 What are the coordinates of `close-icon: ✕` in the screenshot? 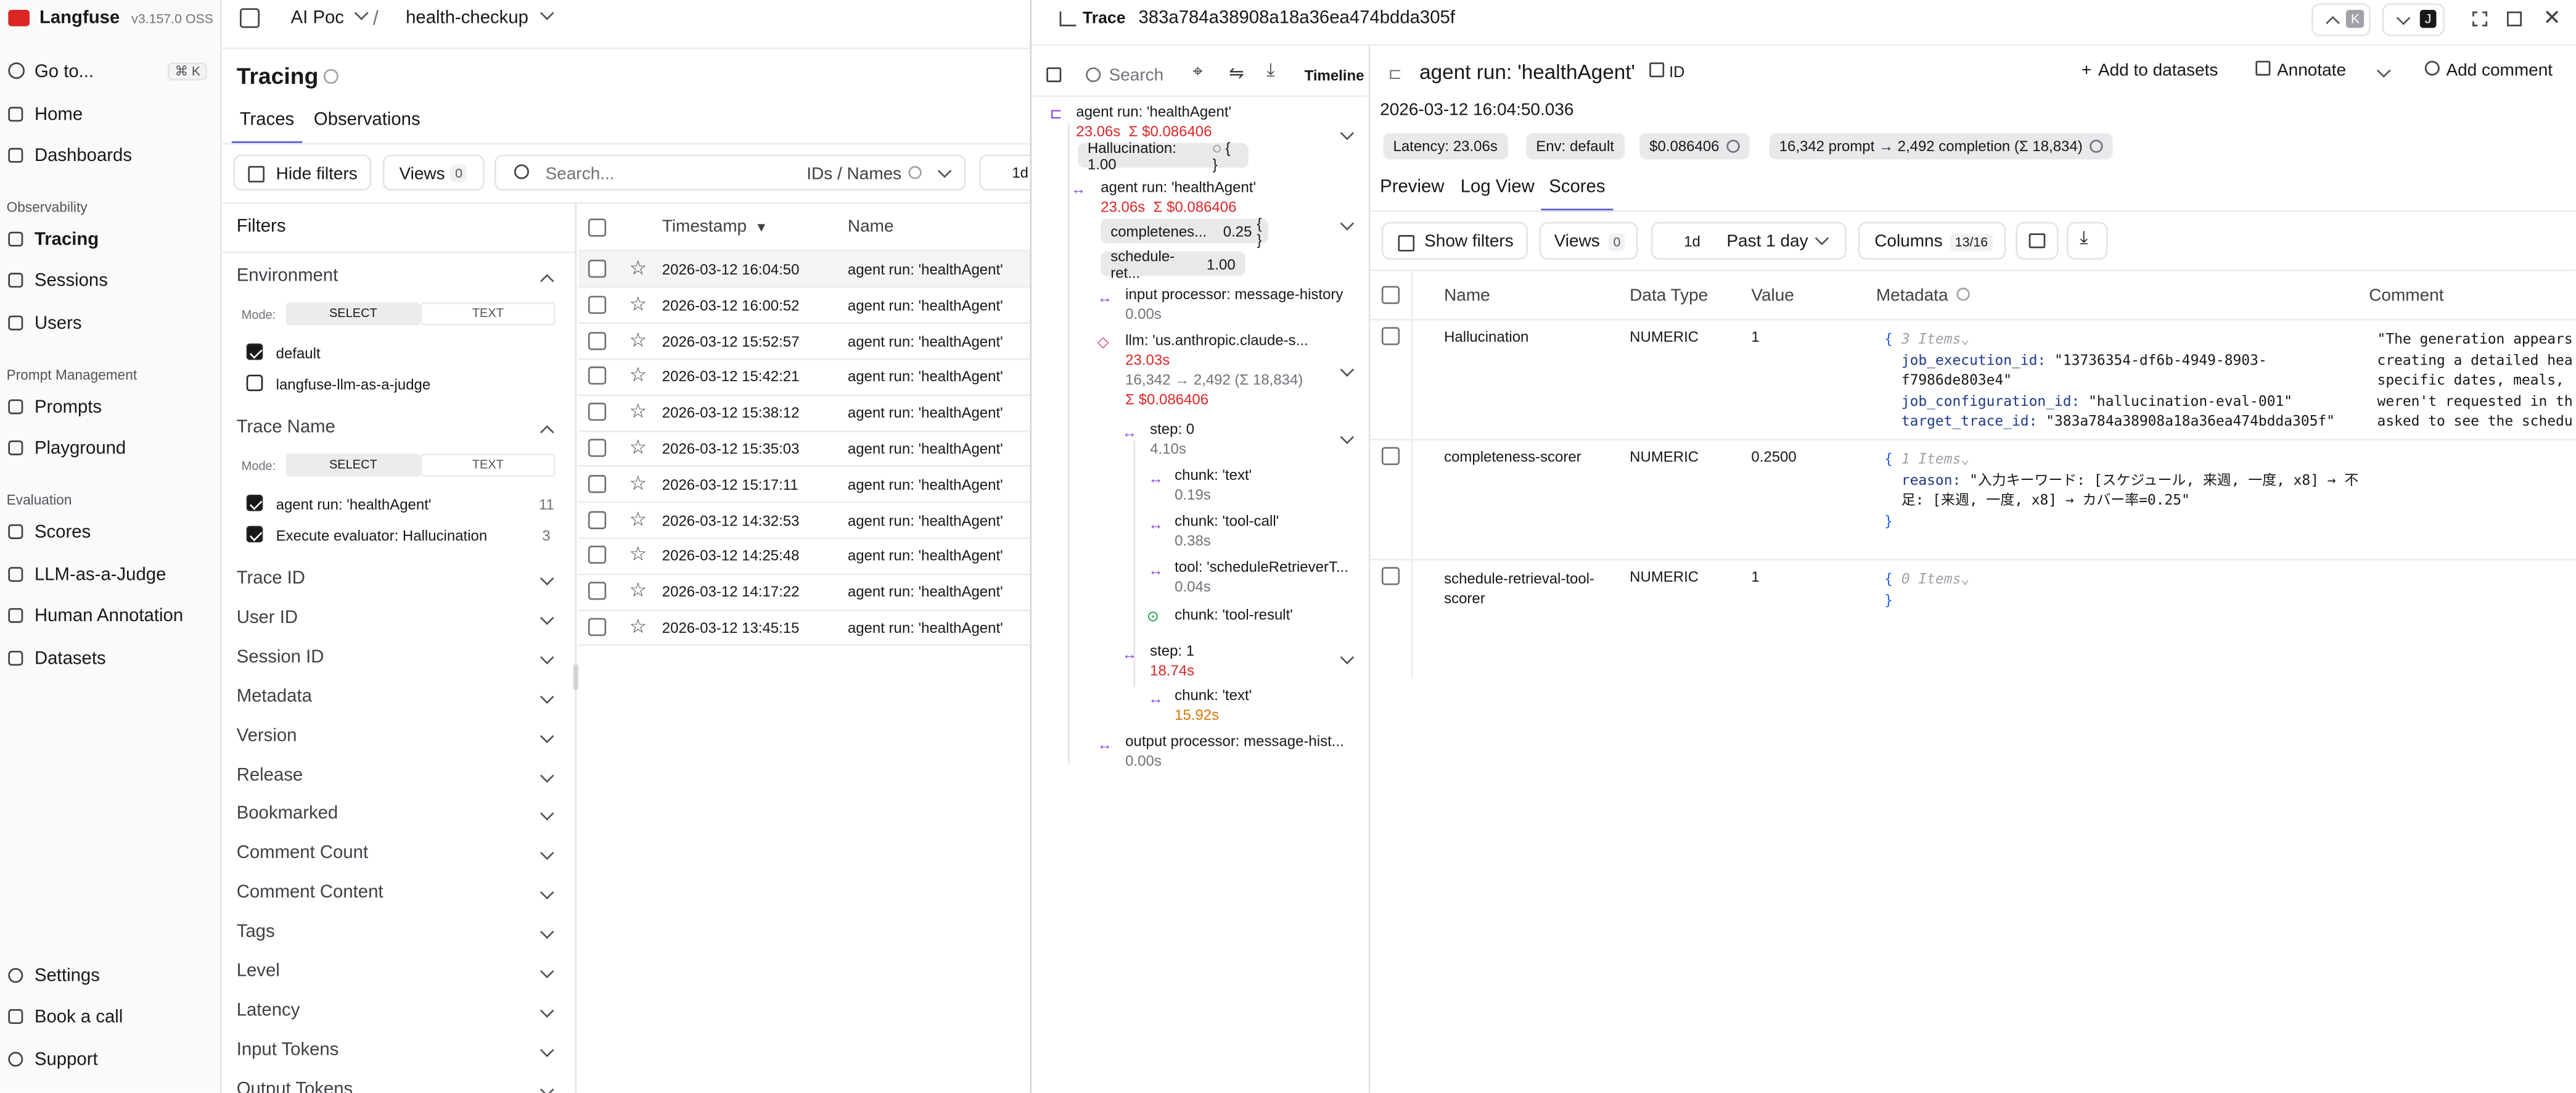 It's located at (2552, 18).